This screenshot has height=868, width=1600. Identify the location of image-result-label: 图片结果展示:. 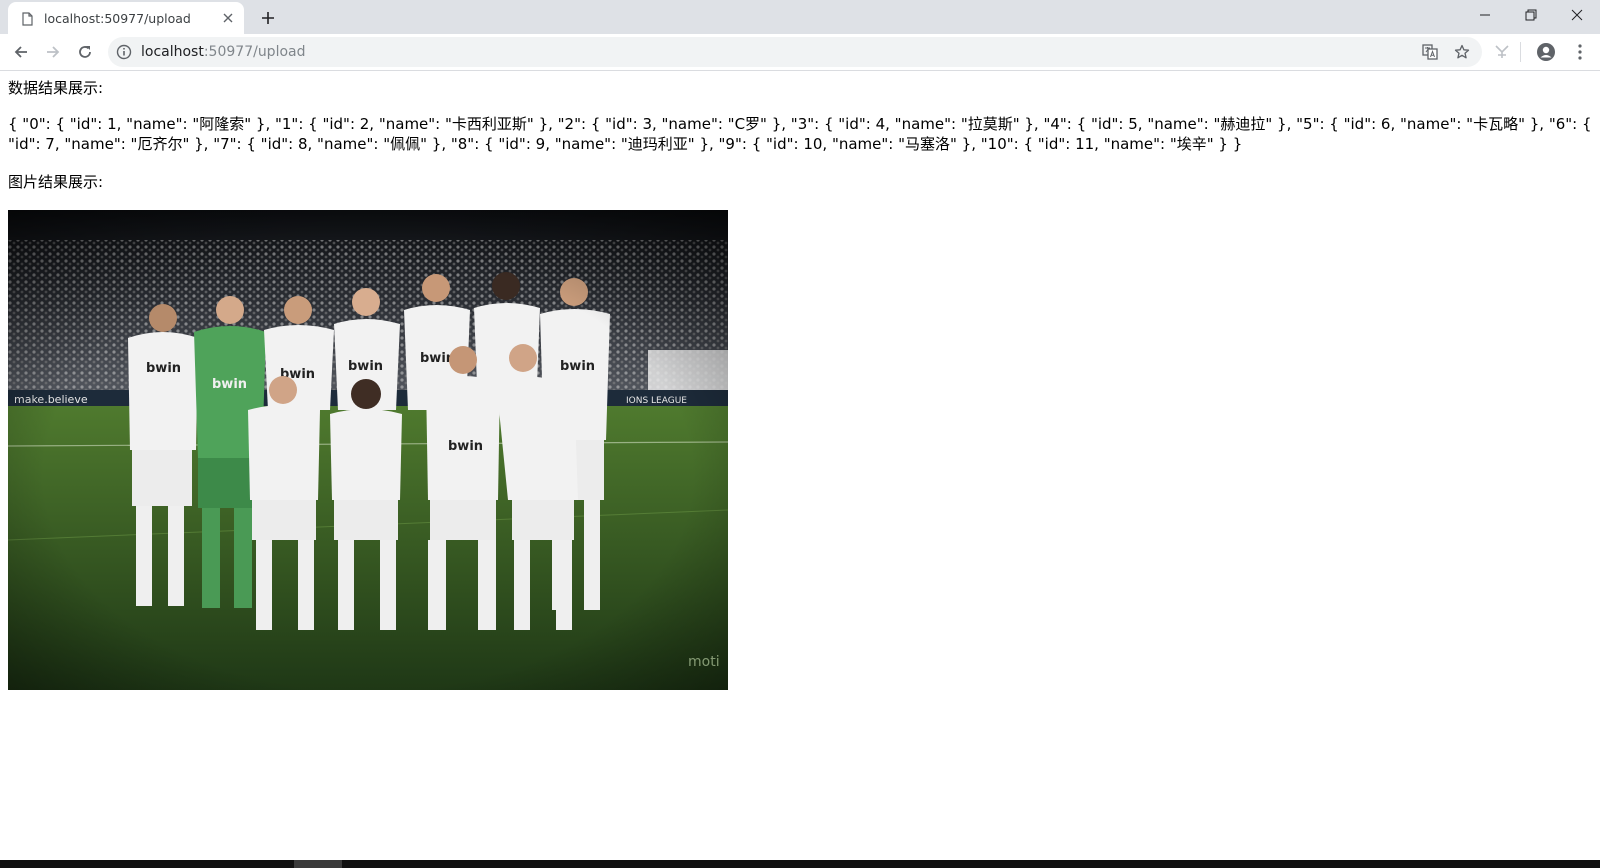
(56, 182).